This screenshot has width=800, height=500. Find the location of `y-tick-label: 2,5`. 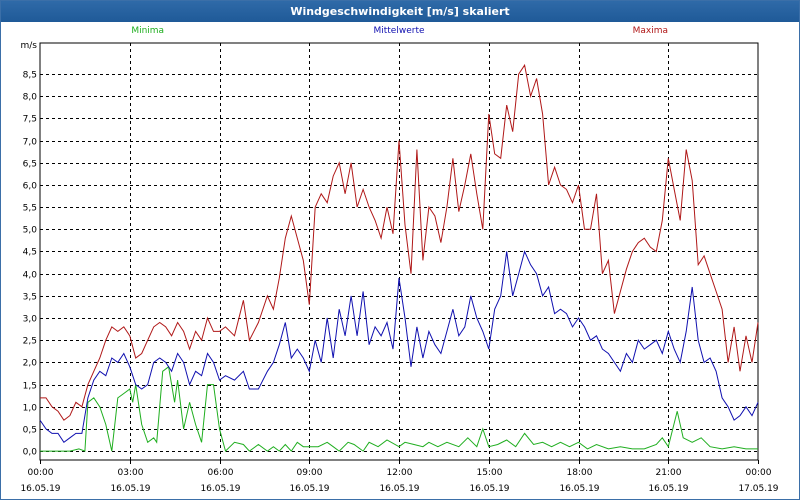

y-tick-label: 2,5 is located at coordinates (30, 342).